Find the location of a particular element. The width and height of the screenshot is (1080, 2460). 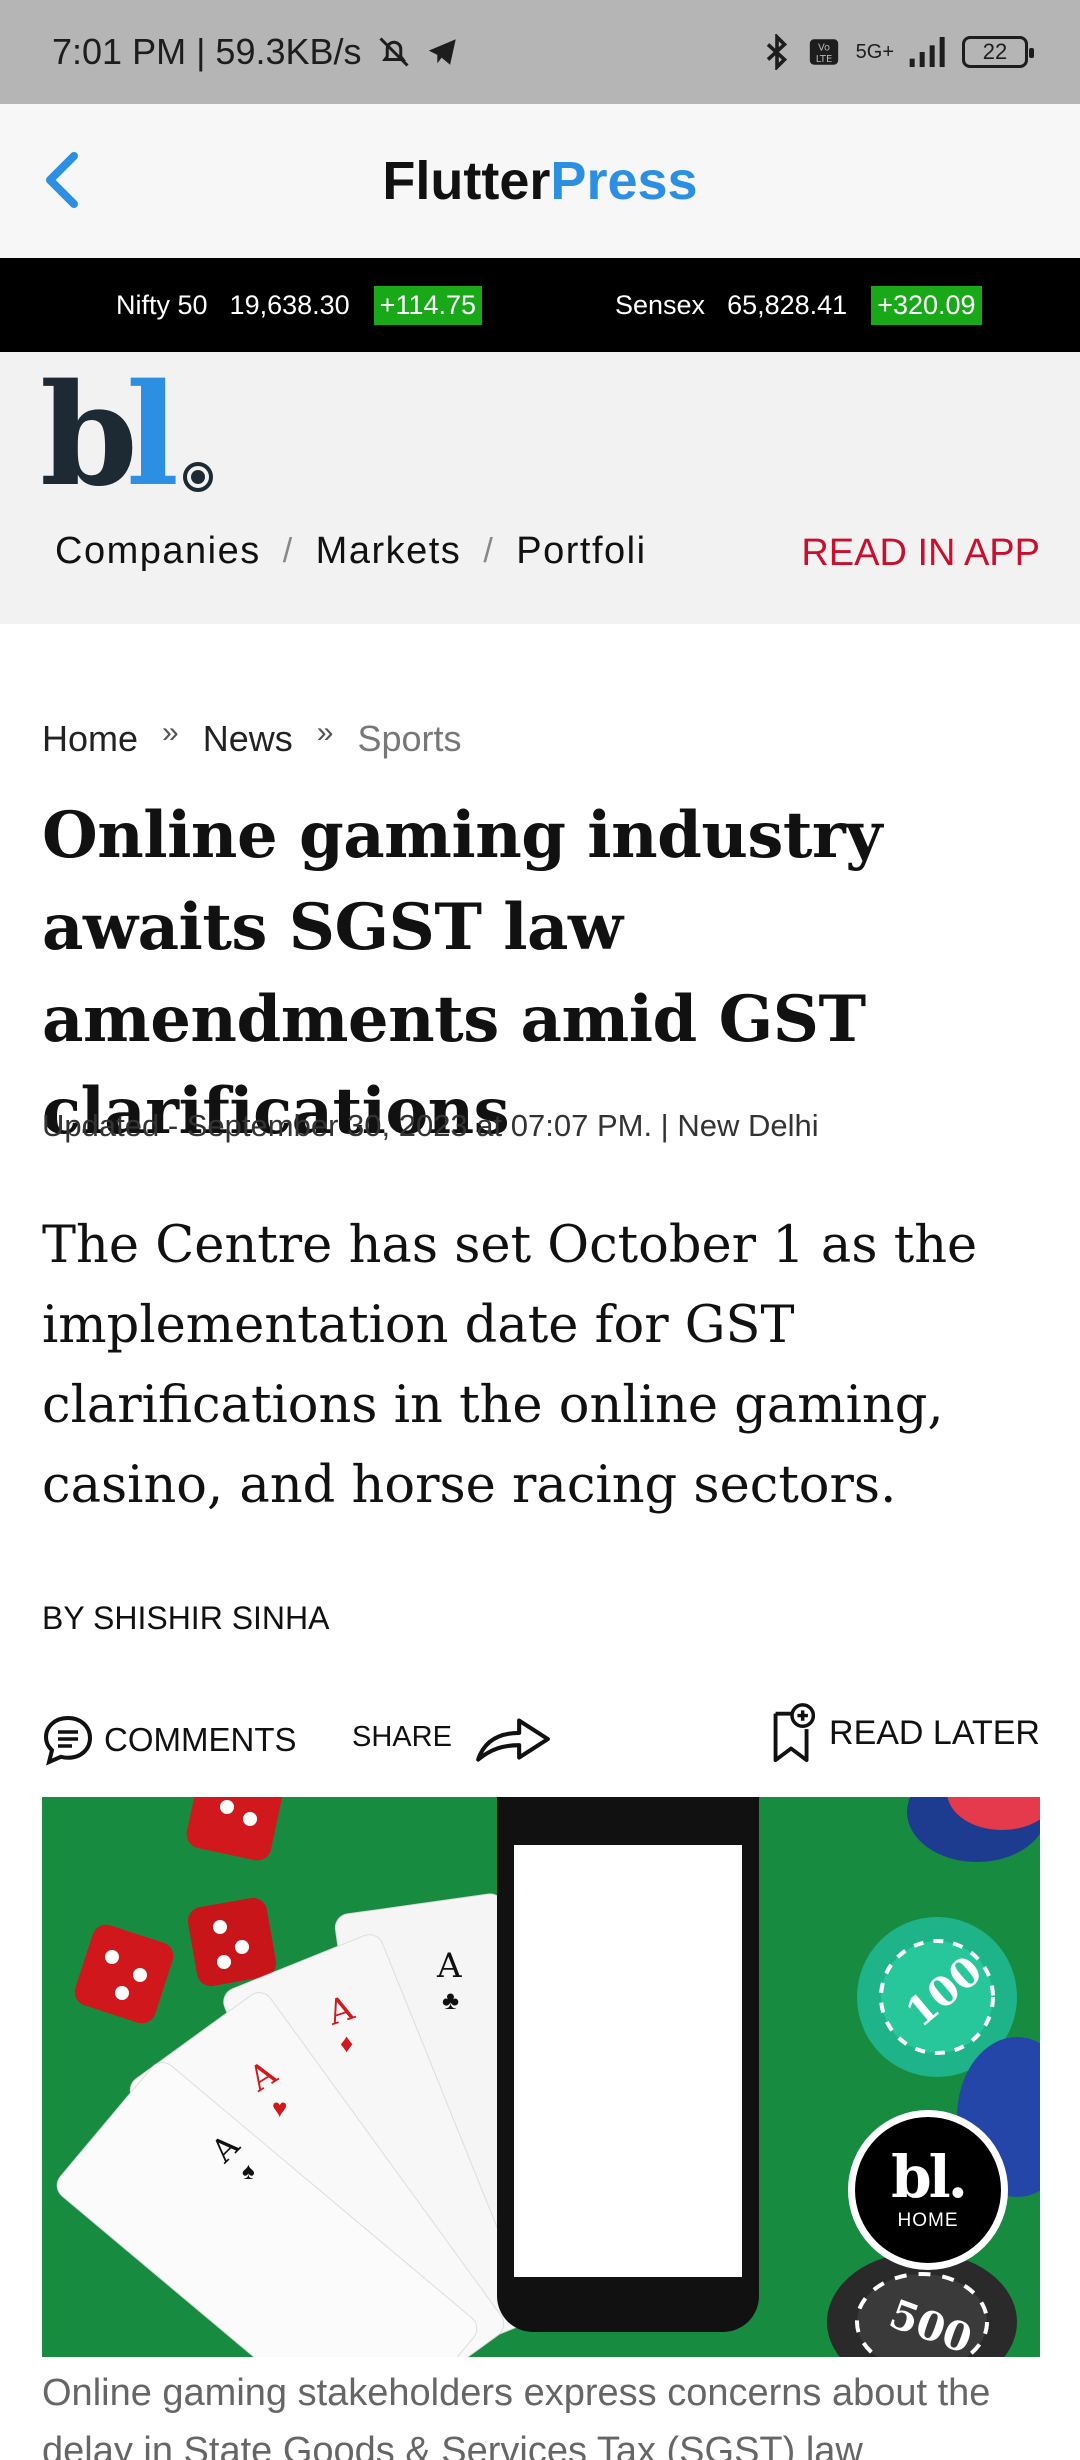

status-bar: 7:01 PM | 59.3KB/s Vo LTE 5G+ 22 is located at coordinates (540, 52).